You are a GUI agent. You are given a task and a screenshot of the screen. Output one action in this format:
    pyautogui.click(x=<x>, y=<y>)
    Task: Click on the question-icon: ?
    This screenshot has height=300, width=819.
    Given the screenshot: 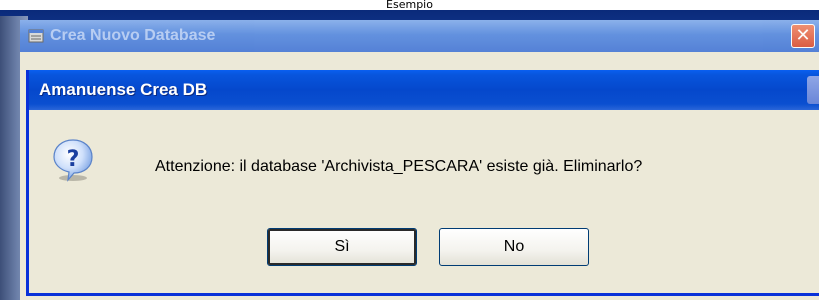 What is the action you would take?
    pyautogui.click(x=73, y=160)
    